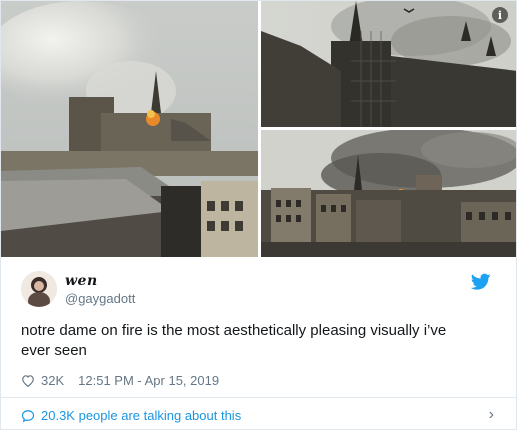 The image size is (517, 430). Describe the element at coordinates (39, 289) in the screenshot. I see `avatar` at that location.